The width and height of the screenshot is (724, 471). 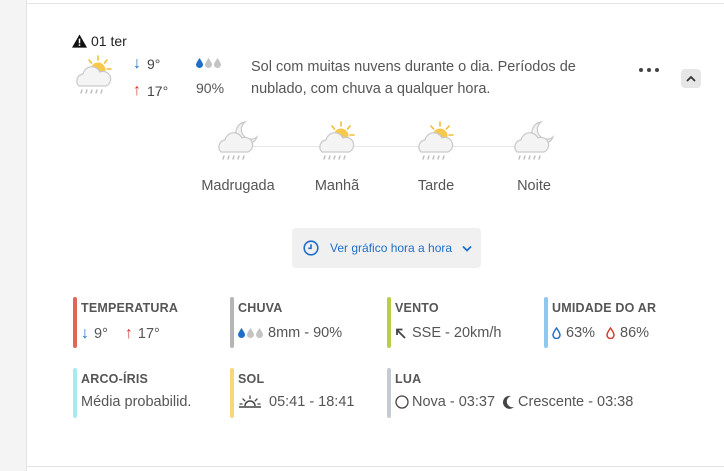 What do you see at coordinates (604, 308) in the screenshot?
I see `stat-title: UMIDADE DO AR` at bounding box center [604, 308].